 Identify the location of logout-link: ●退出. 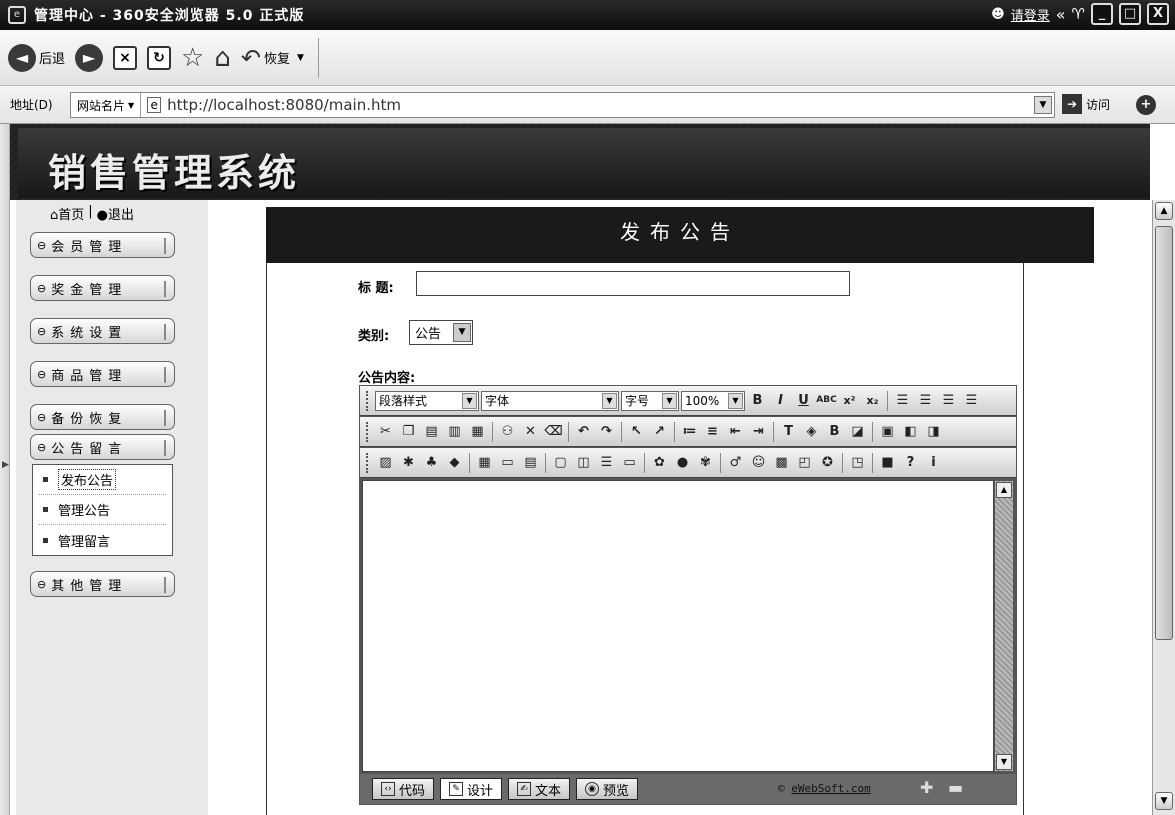
(115, 213).